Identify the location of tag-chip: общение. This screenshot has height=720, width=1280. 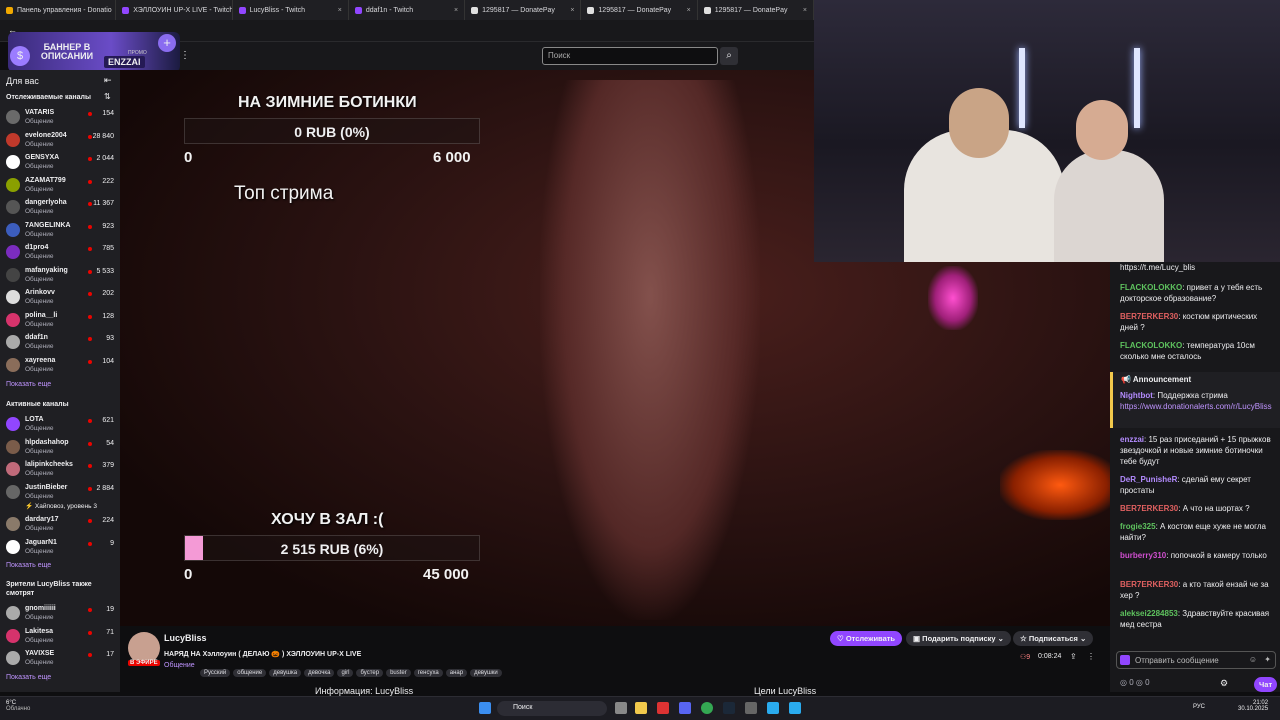
(250, 673).